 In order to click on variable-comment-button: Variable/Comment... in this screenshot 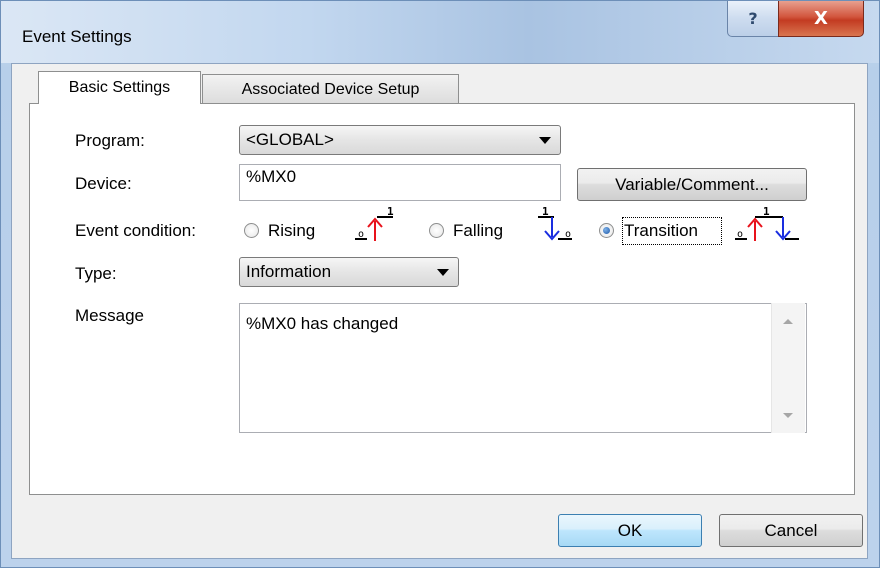, I will do `click(692, 184)`.